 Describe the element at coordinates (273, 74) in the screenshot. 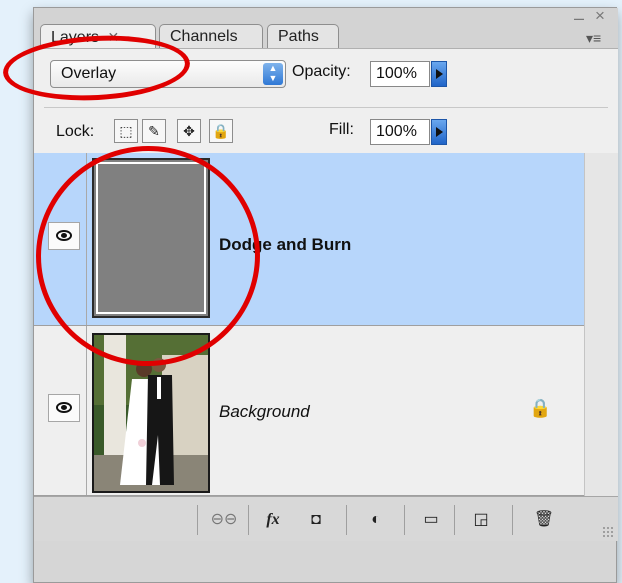

I see `select-arrows-icon: ▲ ▼` at that location.